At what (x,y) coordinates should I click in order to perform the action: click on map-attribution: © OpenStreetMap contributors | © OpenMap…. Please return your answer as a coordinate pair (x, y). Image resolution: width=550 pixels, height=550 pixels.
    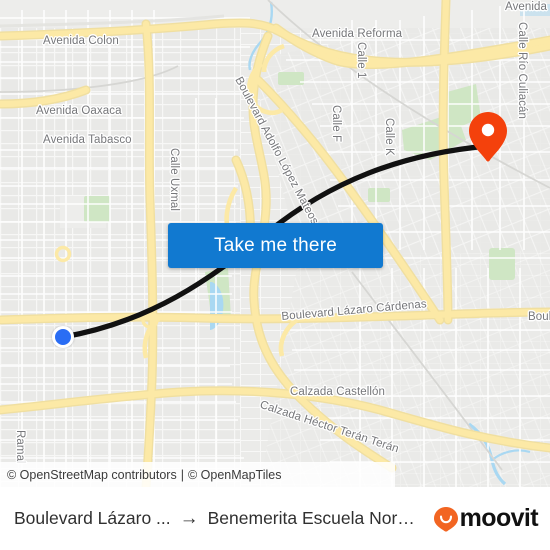
    Looking at the image, I should click on (197, 474).